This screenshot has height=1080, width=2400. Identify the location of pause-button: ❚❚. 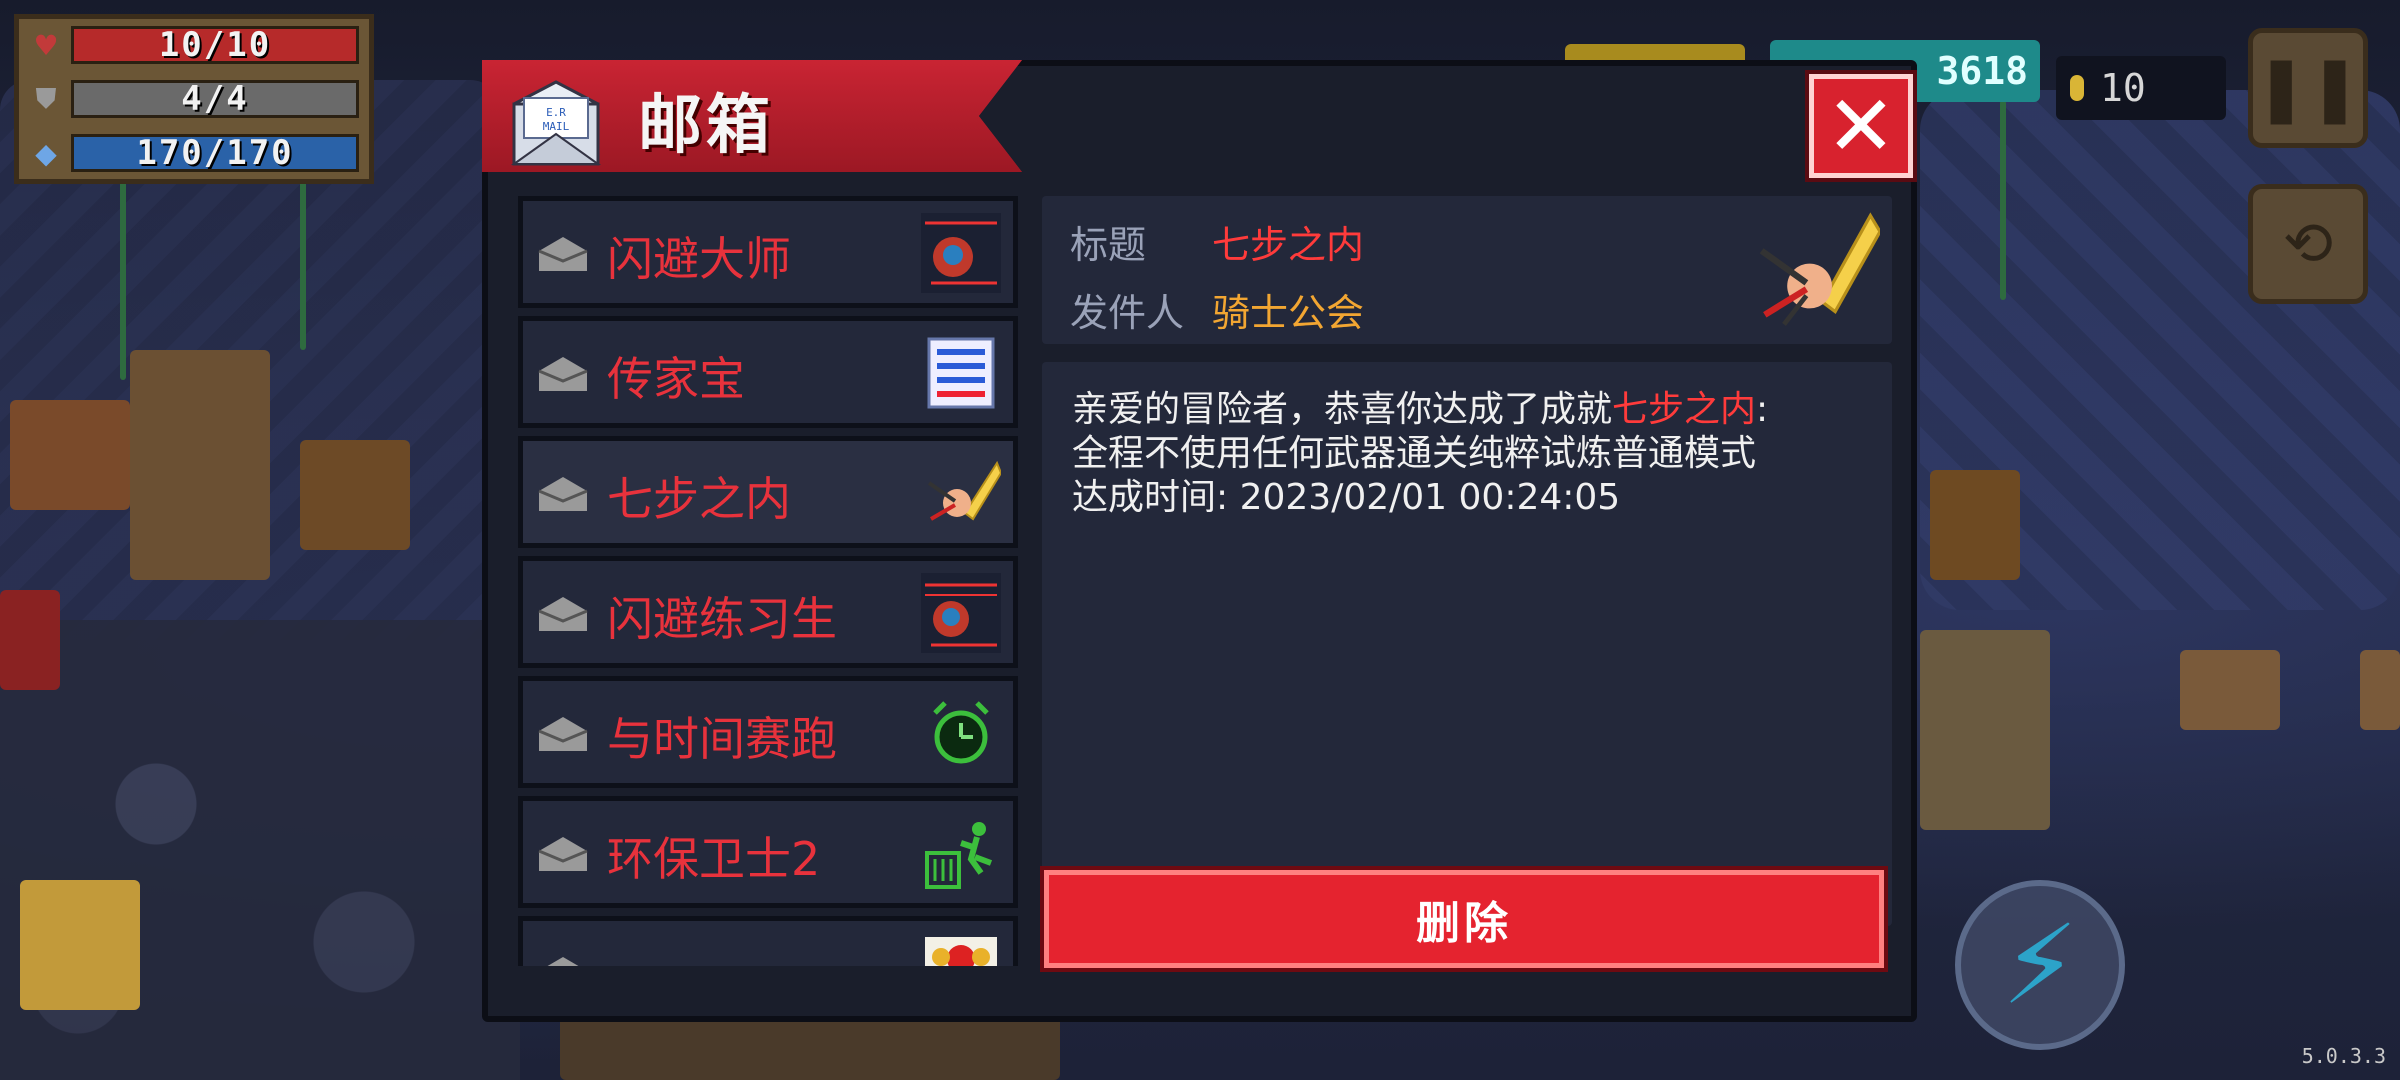
(2308, 88).